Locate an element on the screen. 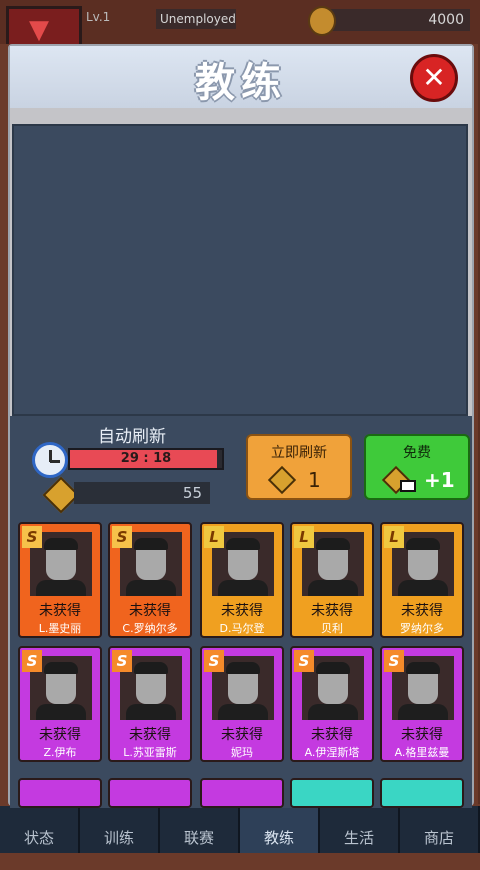  nav-status: 状态 is located at coordinates (40, 829).